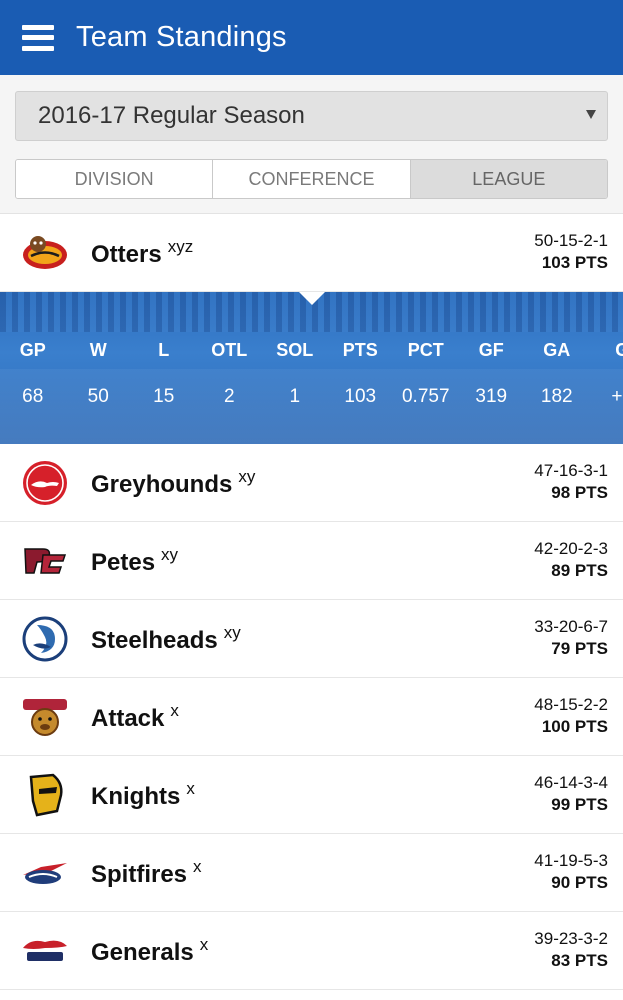  I want to click on page-title: Team Standings, so click(181, 37).